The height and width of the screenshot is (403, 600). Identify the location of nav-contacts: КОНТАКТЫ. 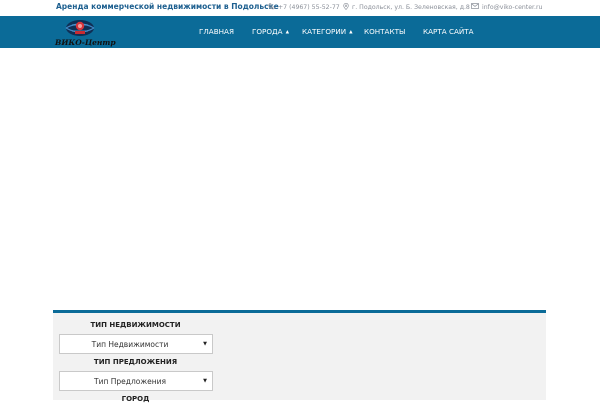
(384, 31).